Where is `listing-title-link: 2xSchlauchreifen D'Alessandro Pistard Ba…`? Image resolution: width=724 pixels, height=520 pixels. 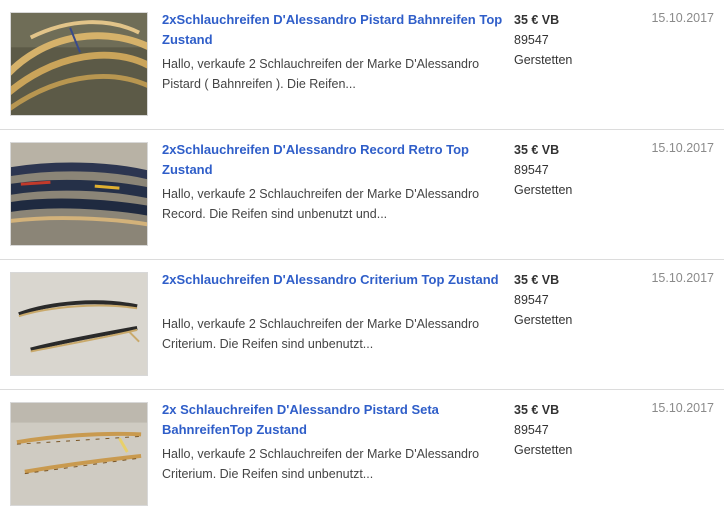 listing-title-link: 2xSchlauchreifen D'Alessandro Pistard Ba… is located at coordinates (333, 30).